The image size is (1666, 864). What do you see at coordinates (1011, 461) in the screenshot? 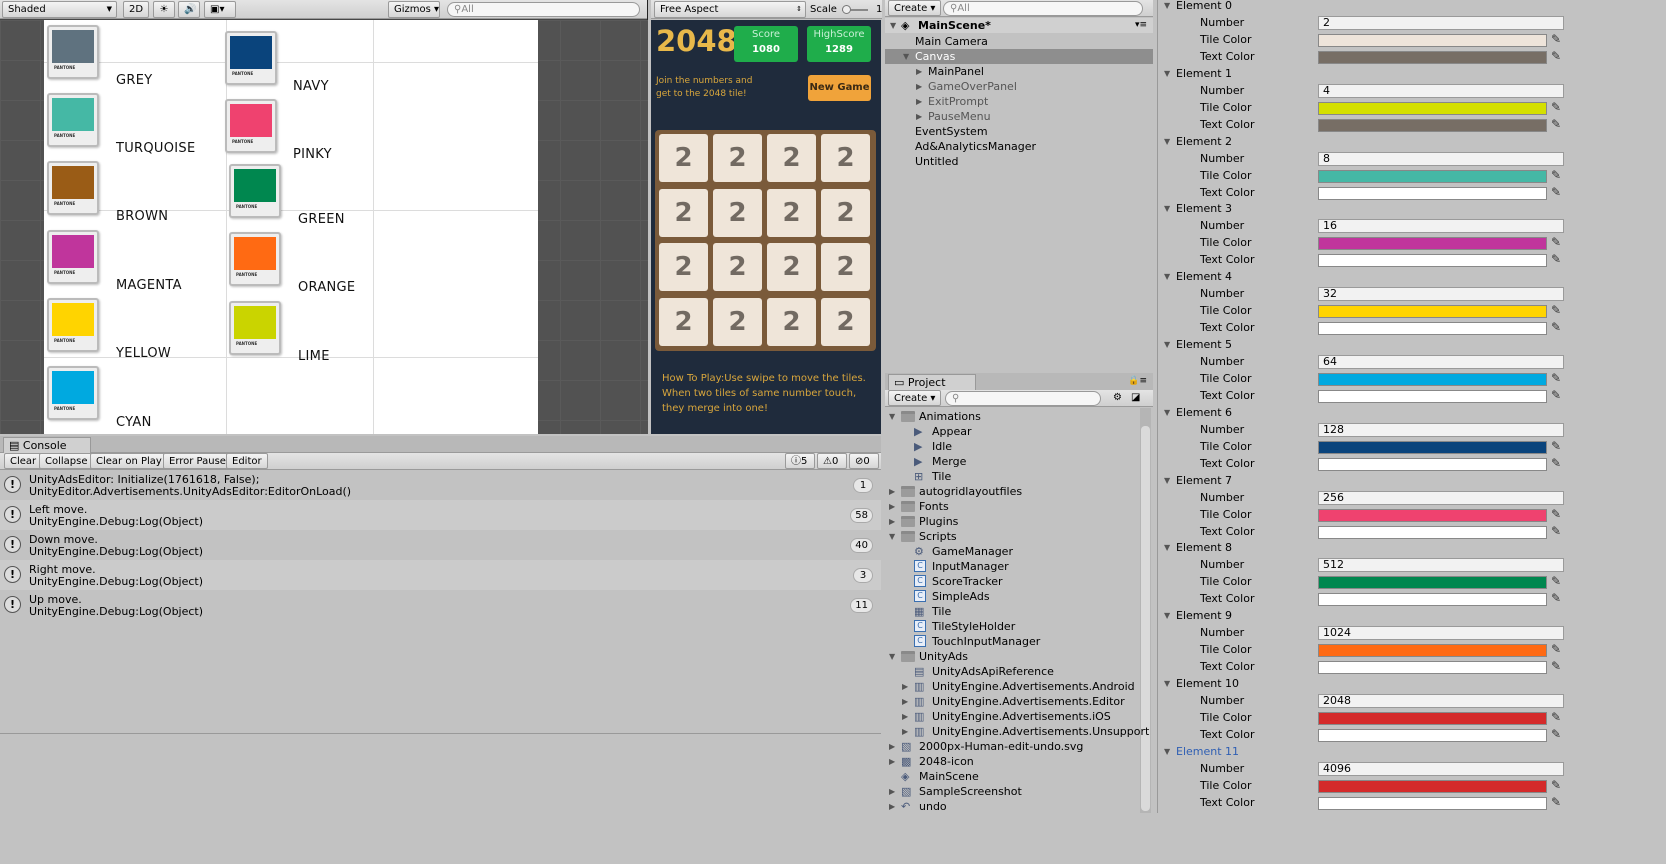
I see `project-item: ▶ Merge` at bounding box center [1011, 461].